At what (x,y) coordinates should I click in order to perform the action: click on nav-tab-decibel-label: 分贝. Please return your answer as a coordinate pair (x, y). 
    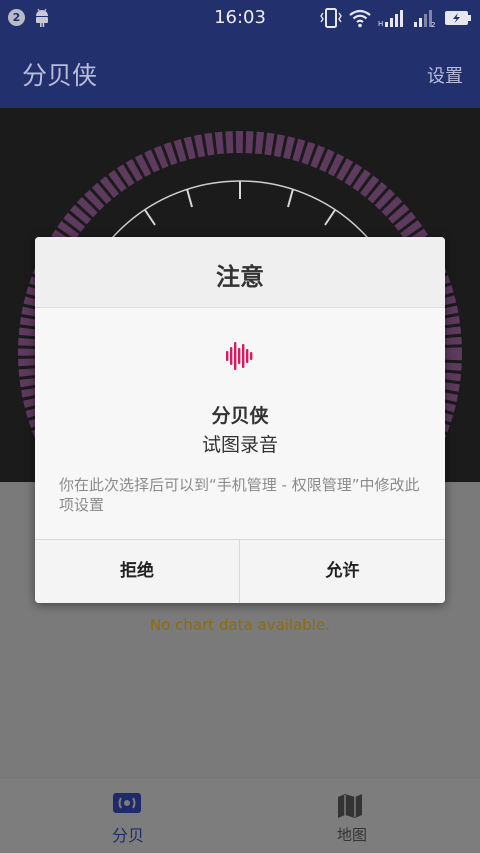
    Looking at the image, I should click on (127, 835).